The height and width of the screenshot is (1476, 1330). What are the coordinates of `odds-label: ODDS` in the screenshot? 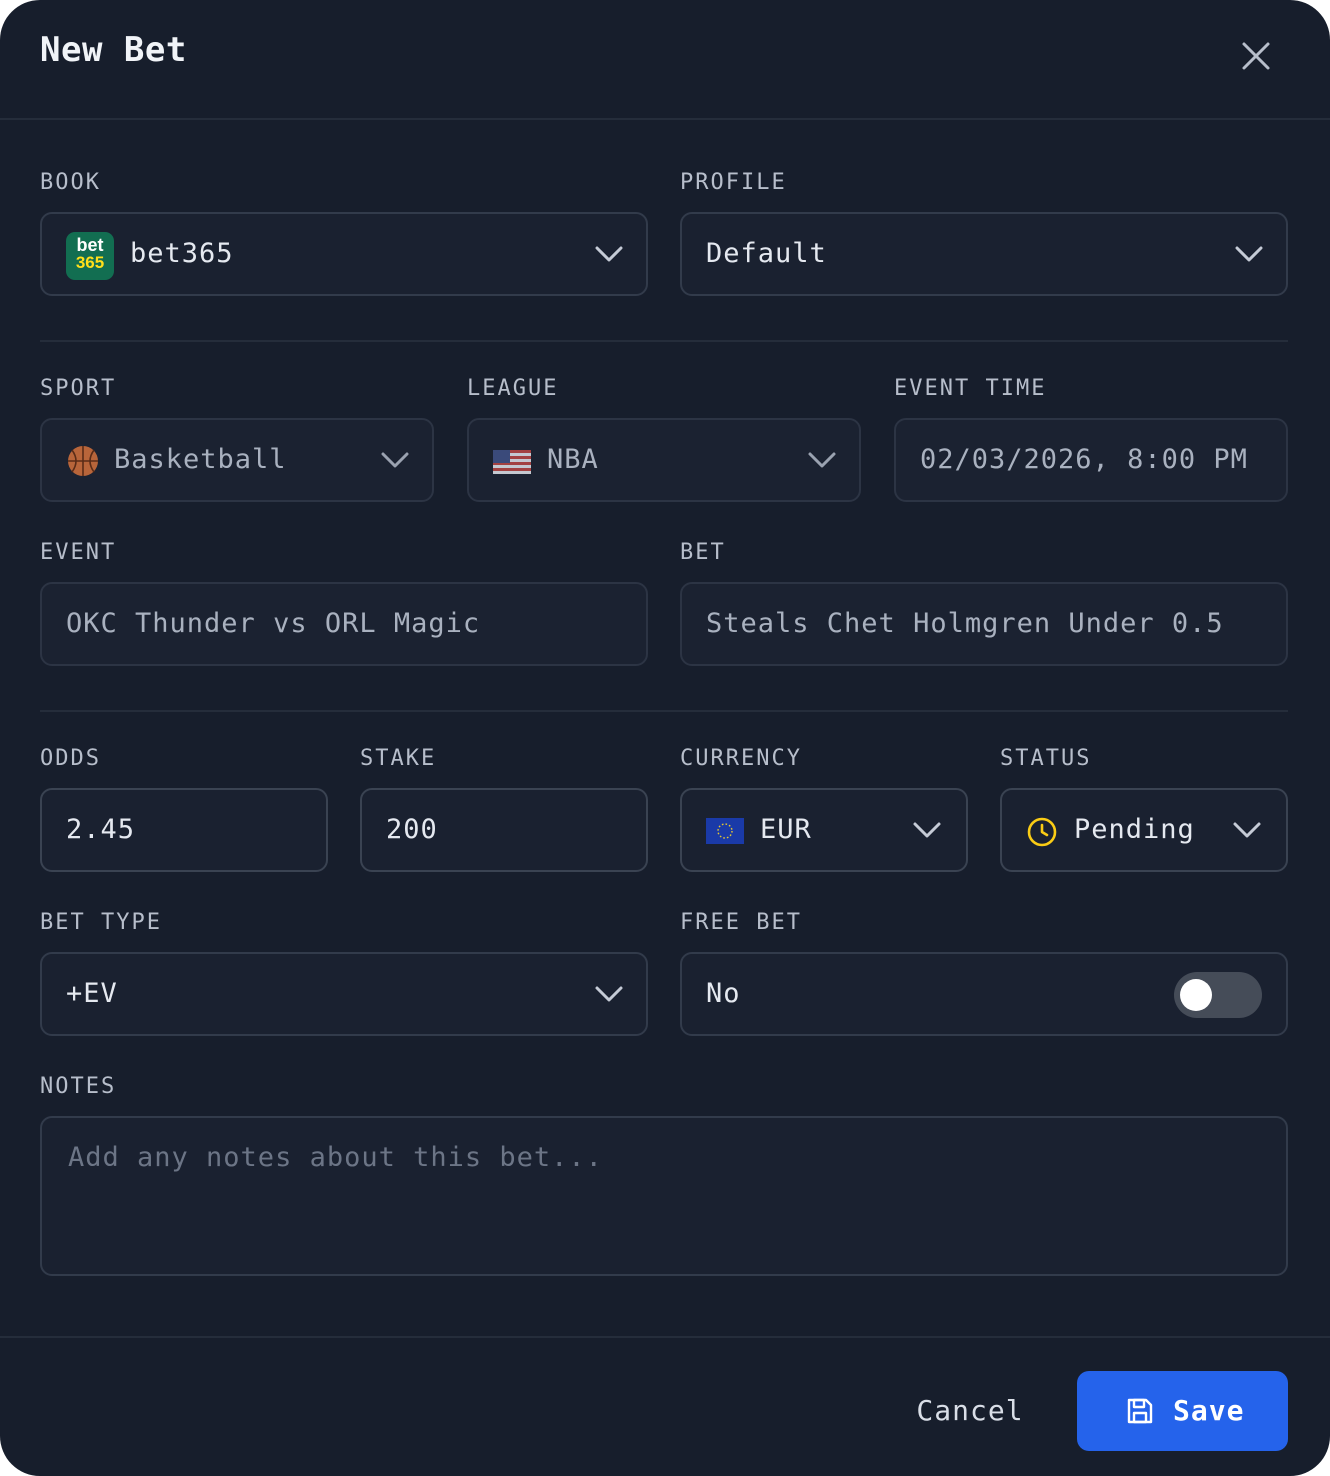 It's located at (70, 758).